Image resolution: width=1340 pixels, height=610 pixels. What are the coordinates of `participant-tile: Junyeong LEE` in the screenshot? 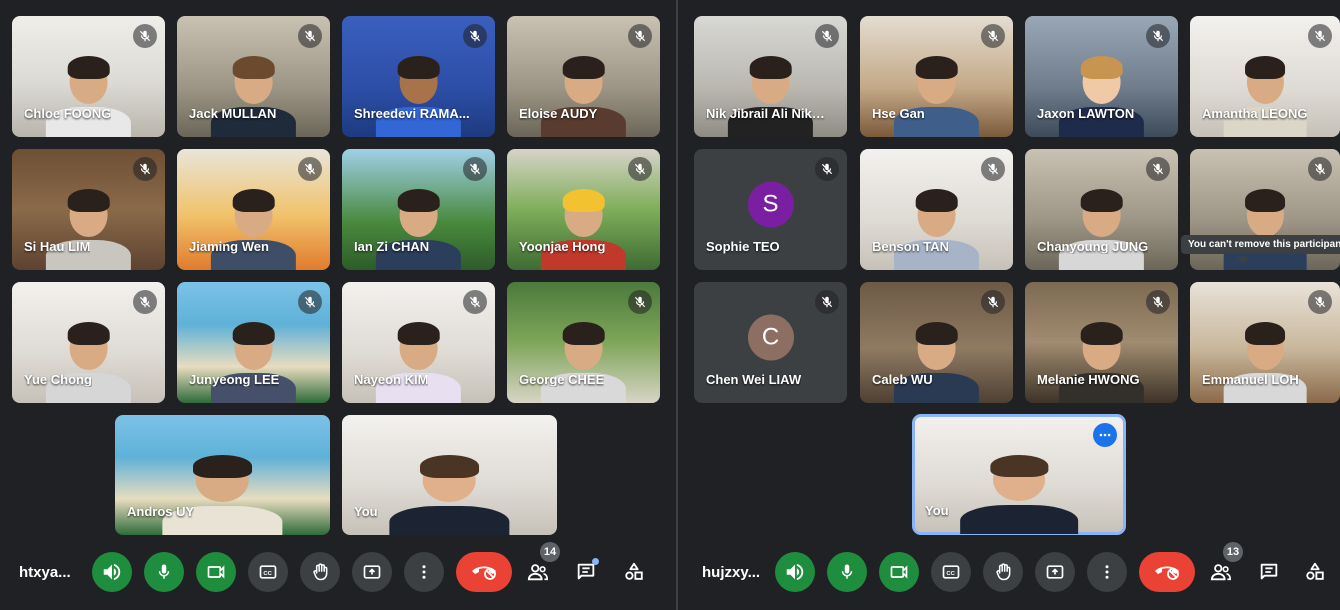 It's located at (253, 342).